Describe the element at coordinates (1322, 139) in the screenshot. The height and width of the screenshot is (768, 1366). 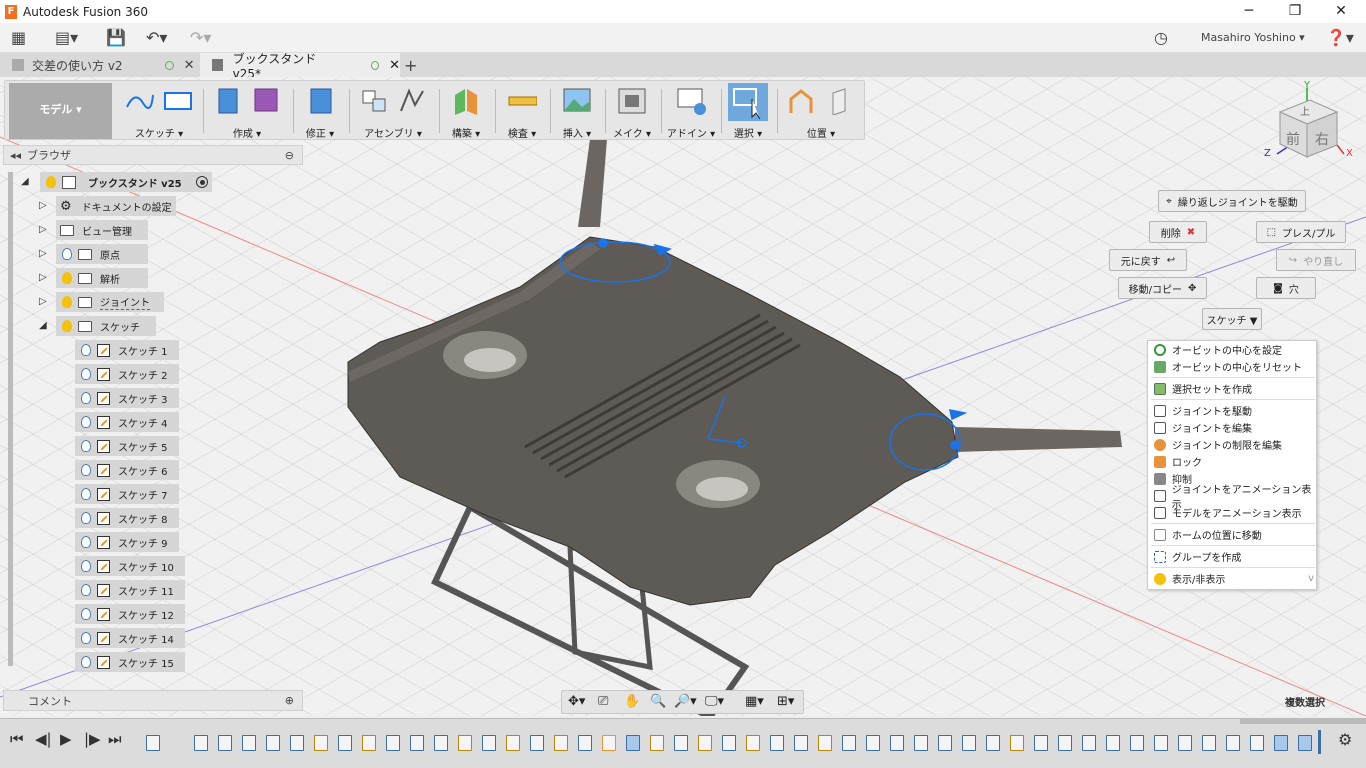
I see `viewcube-right-face: 右` at that location.